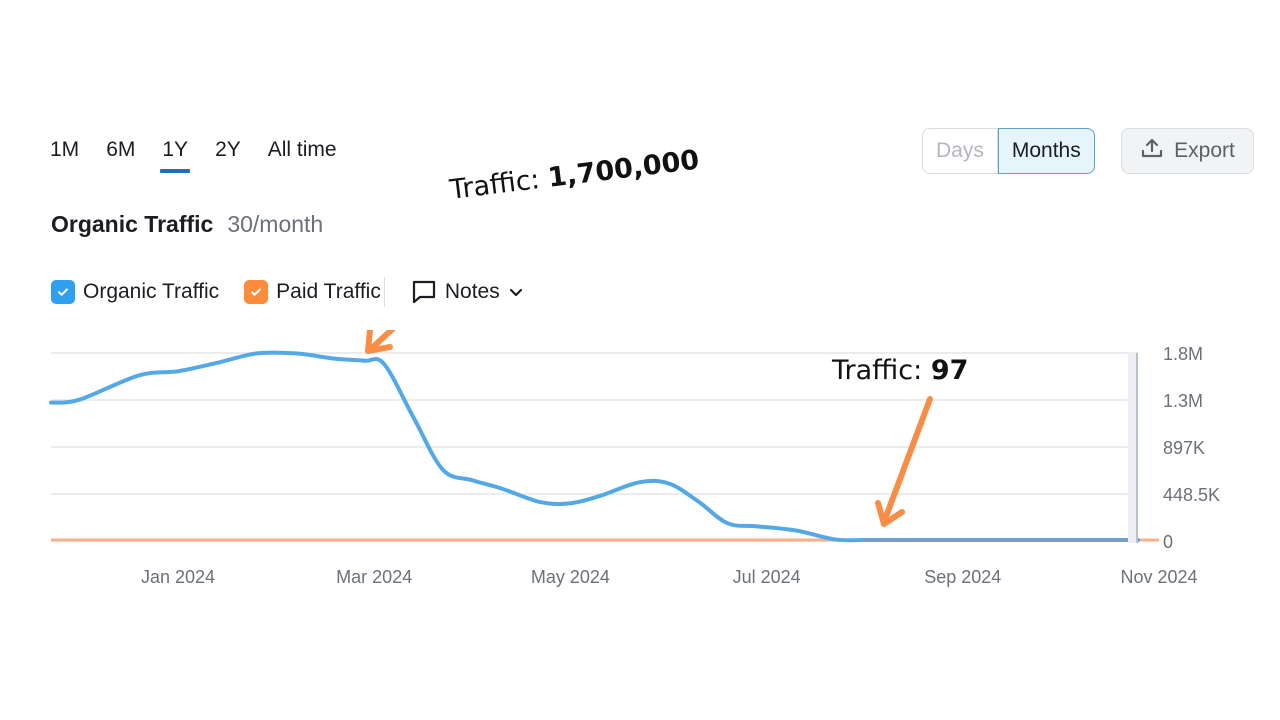 Image resolution: width=1280 pixels, height=720 pixels. I want to click on arrow-low, so click(907, 460).